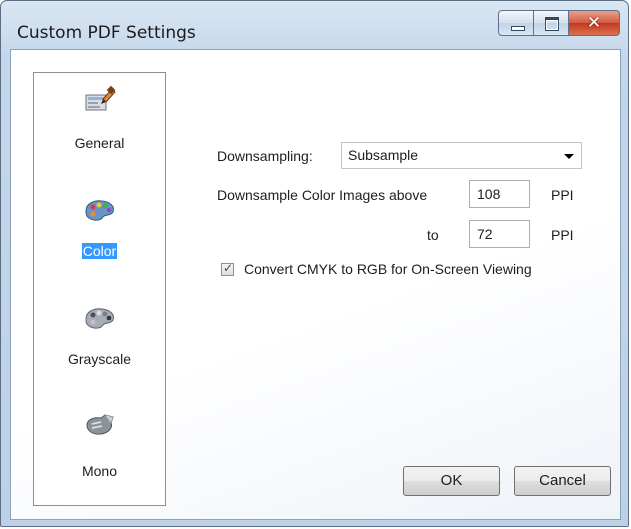 The image size is (631, 529). Describe the element at coordinates (100, 98) in the screenshot. I see `general-settings-icon` at that location.